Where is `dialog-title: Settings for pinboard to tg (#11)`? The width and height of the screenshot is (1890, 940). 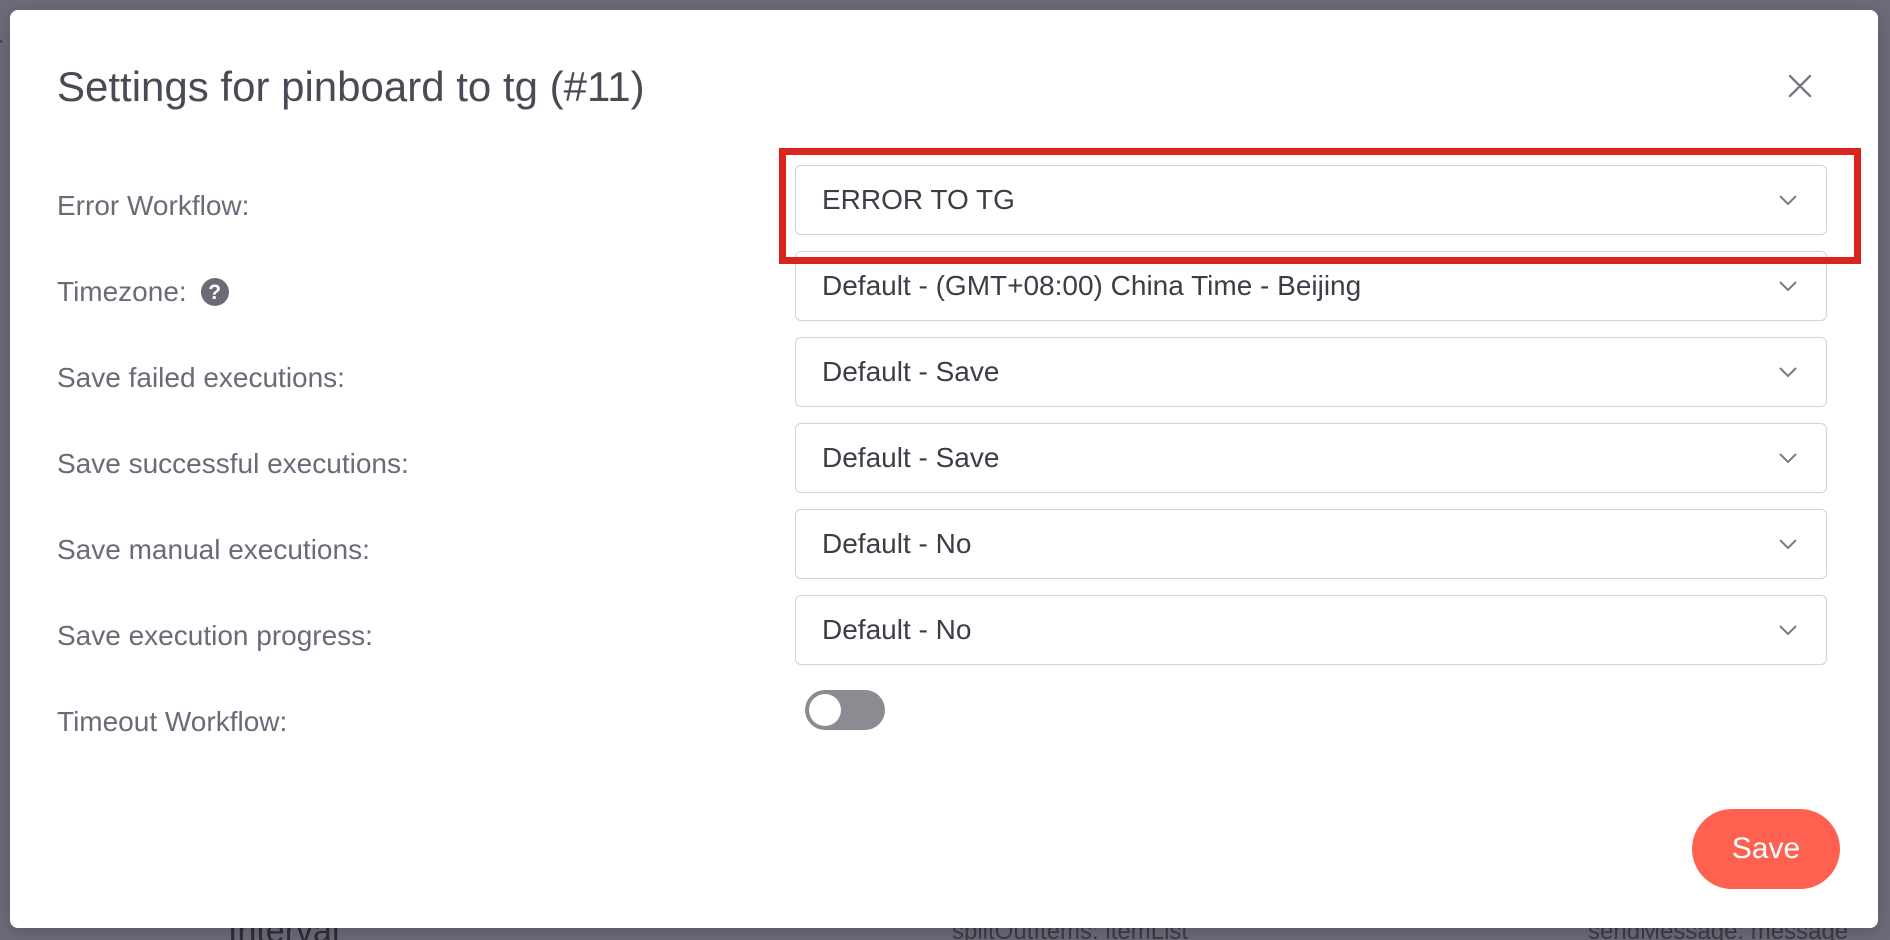 dialog-title: Settings for pinboard to tg (#11) is located at coordinates (351, 86).